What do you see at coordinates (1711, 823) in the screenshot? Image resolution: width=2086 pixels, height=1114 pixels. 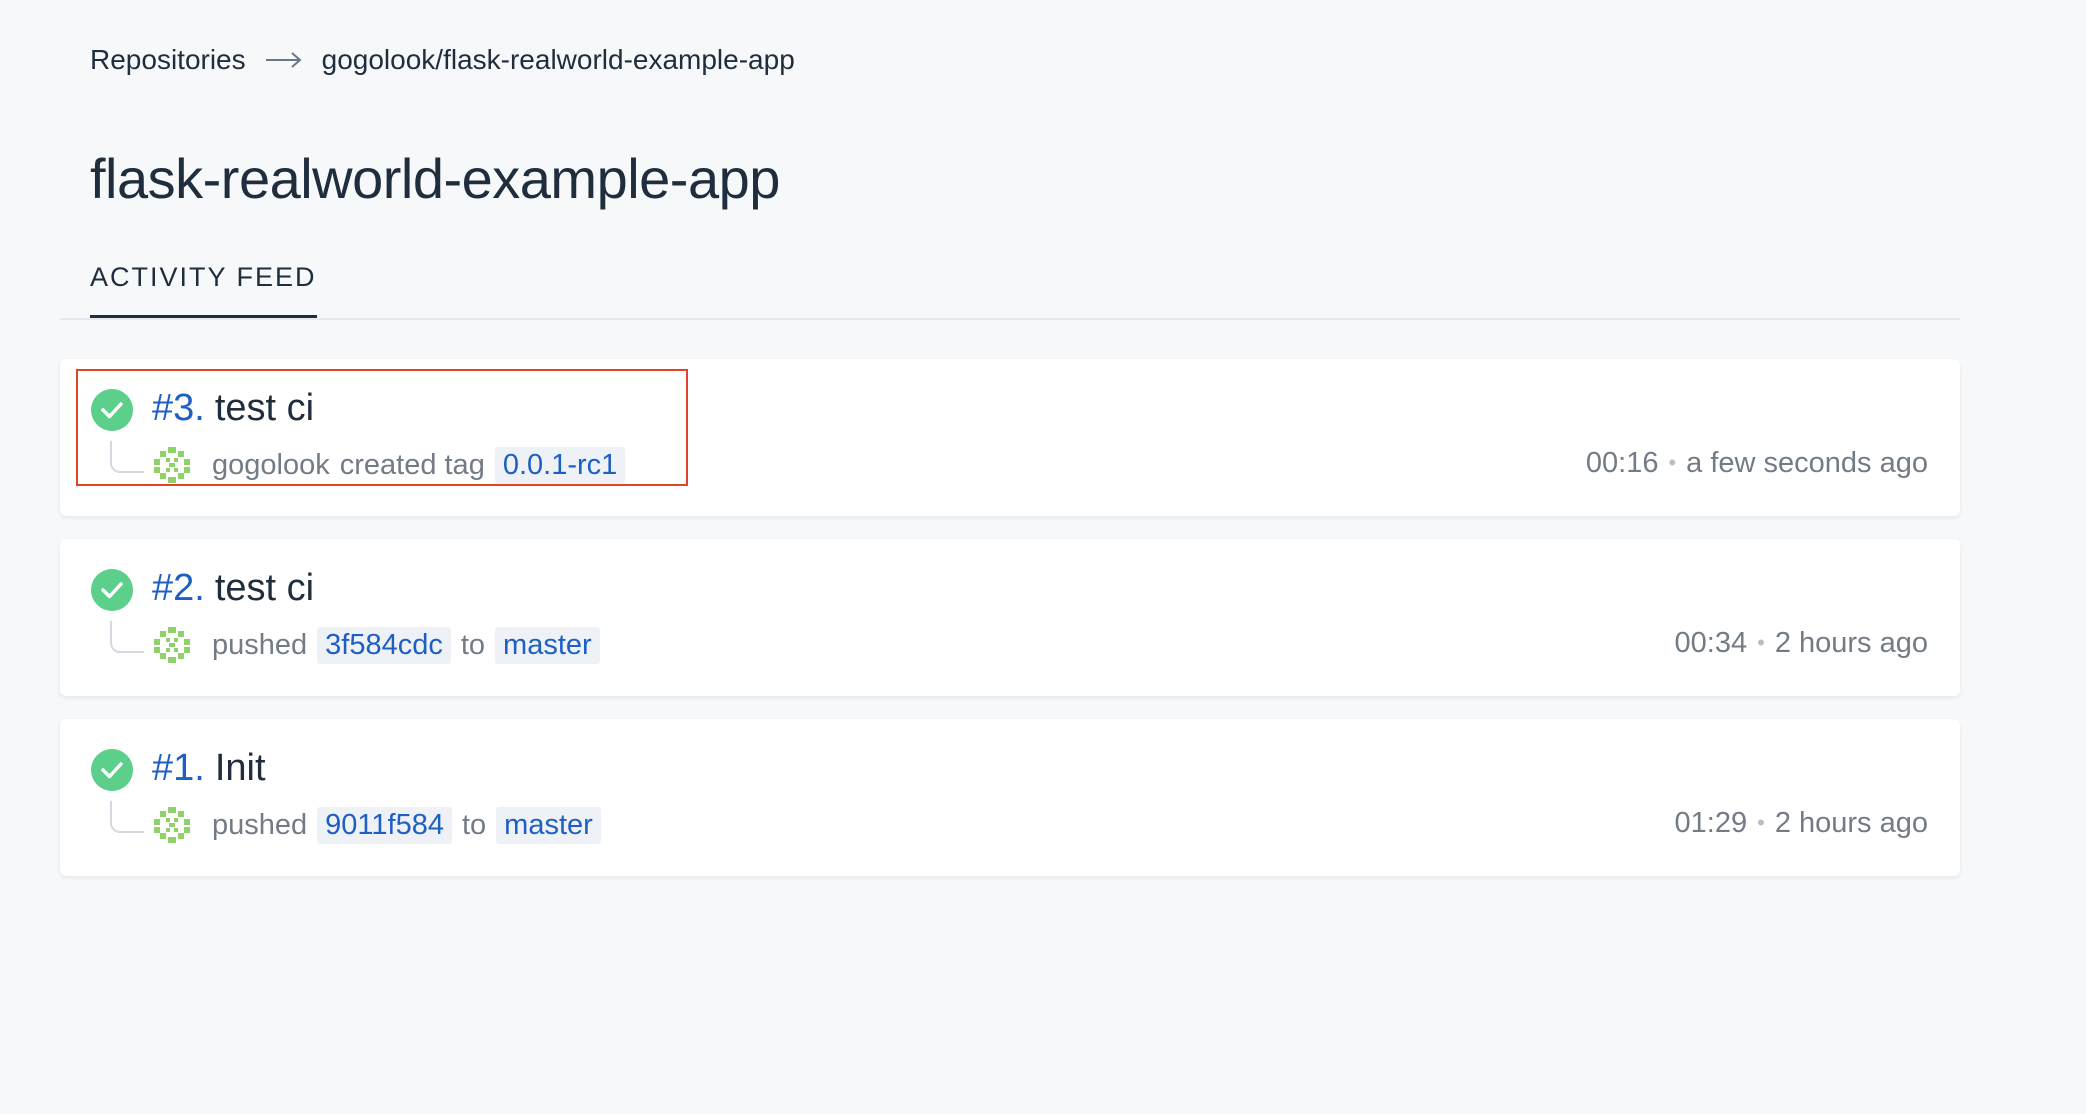 I see `build-duration: 01:29` at bounding box center [1711, 823].